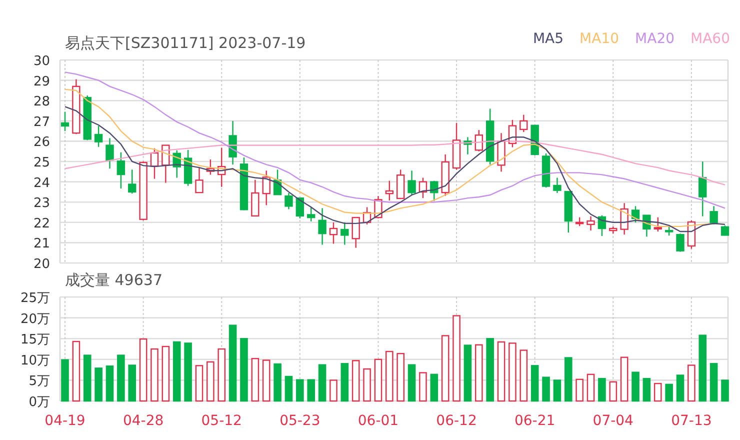 This screenshot has width=740, height=440. I want to click on axis-label: 24, so click(41, 183).